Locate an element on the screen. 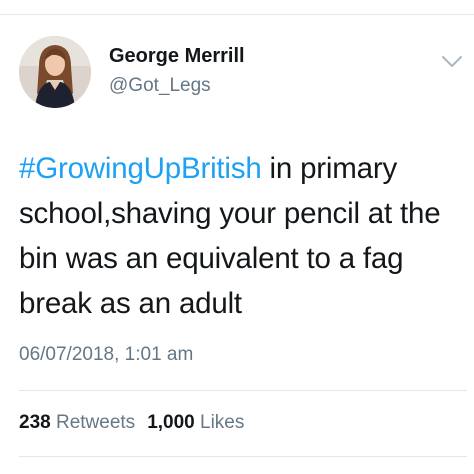 This screenshot has height=474, width=474. avatar-photo is located at coordinates (55, 72).